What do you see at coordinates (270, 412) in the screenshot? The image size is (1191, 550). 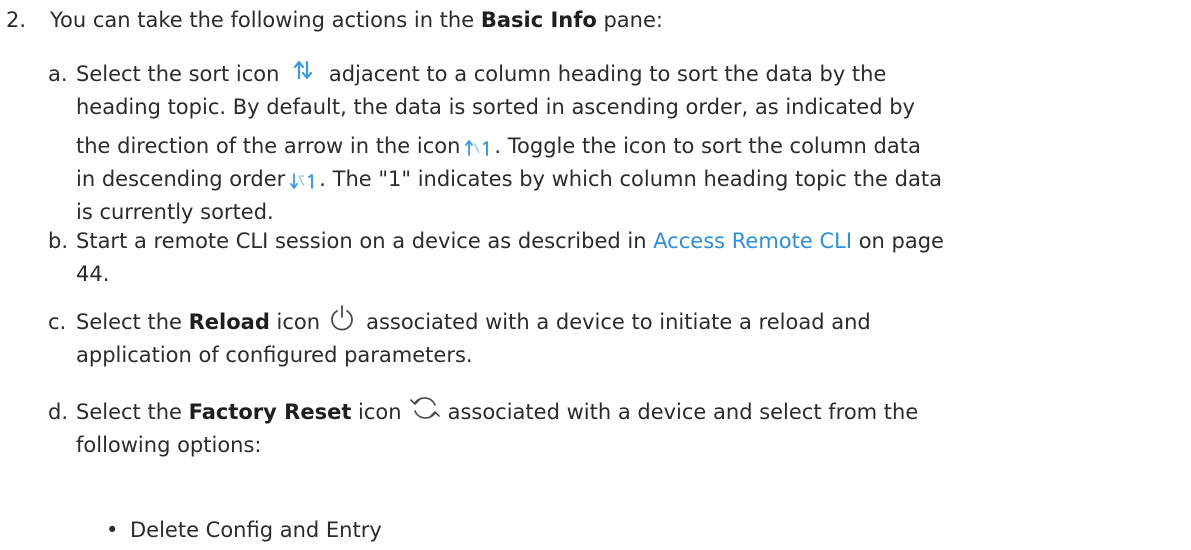 I see `factory-reset-label: Factory Reset` at bounding box center [270, 412].